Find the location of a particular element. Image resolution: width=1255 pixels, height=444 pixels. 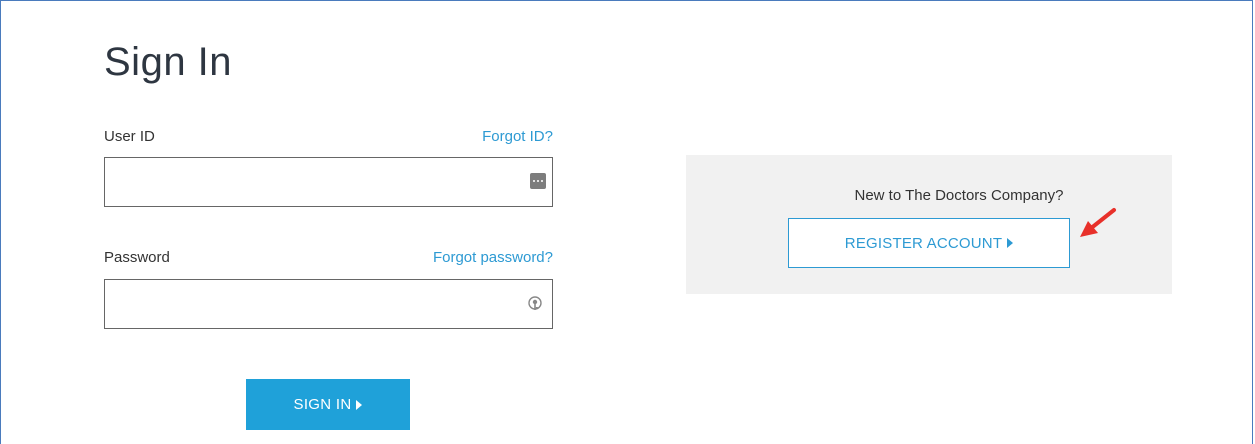

sign-in-button: SIGN IN is located at coordinates (328, 404).